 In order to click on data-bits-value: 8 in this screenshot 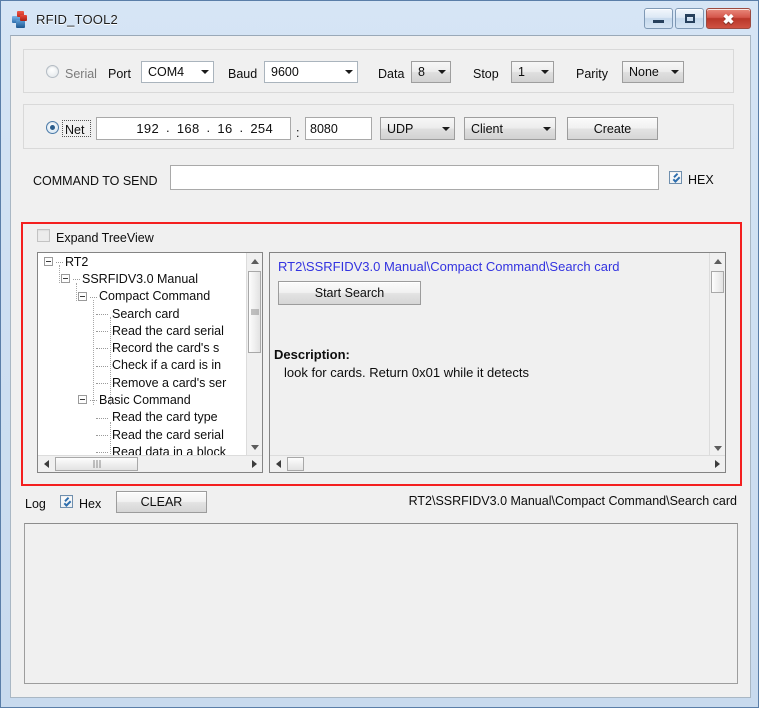, I will do `click(421, 72)`.